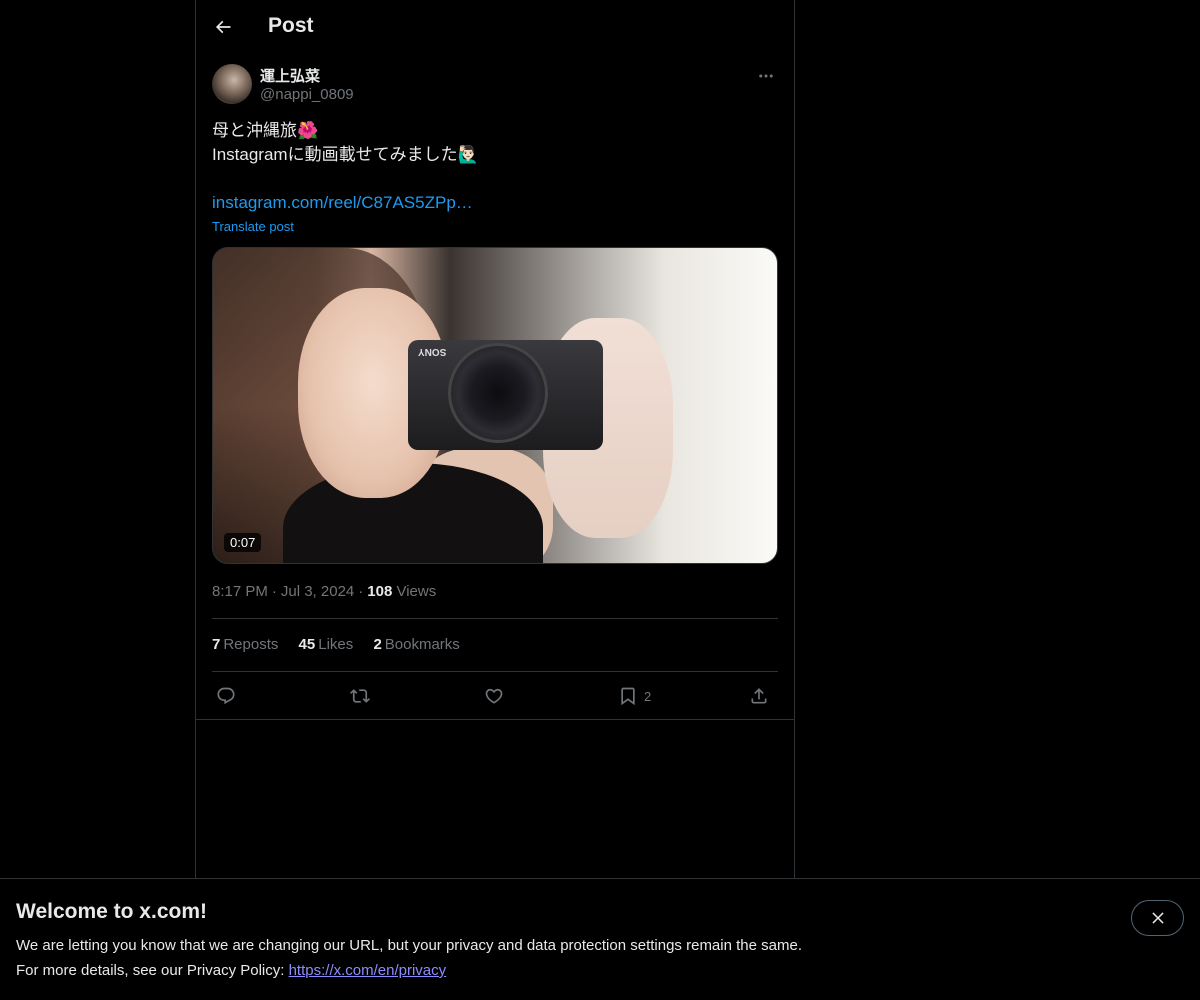  What do you see at coordinates (495, 86) in the screenshot?
I see `post-author: 運上弘菜 @nappi_0809` at bounding box center [495, 86].